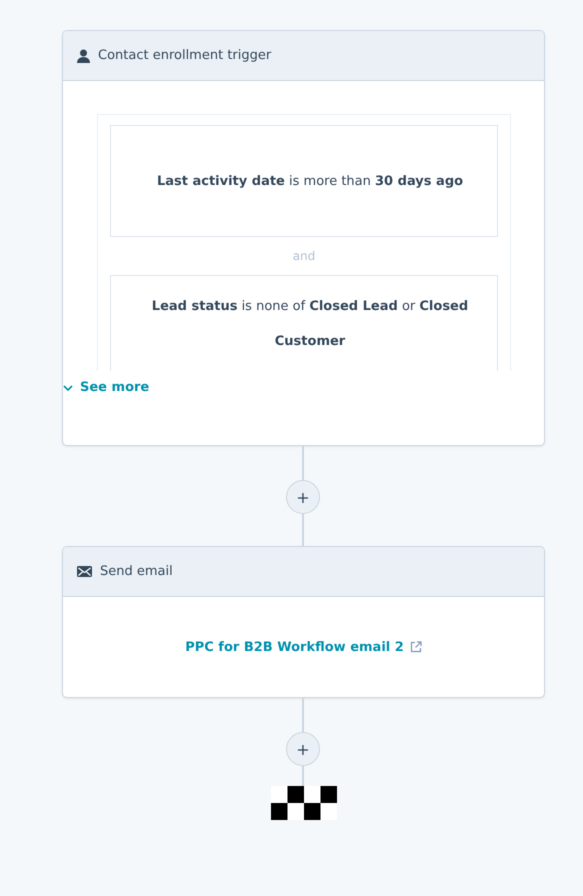 The width and height of the screenshot is (583, 896). Describe the element at coordinates (304, 256) in the screenshot. I see `and-label: and` at that location.